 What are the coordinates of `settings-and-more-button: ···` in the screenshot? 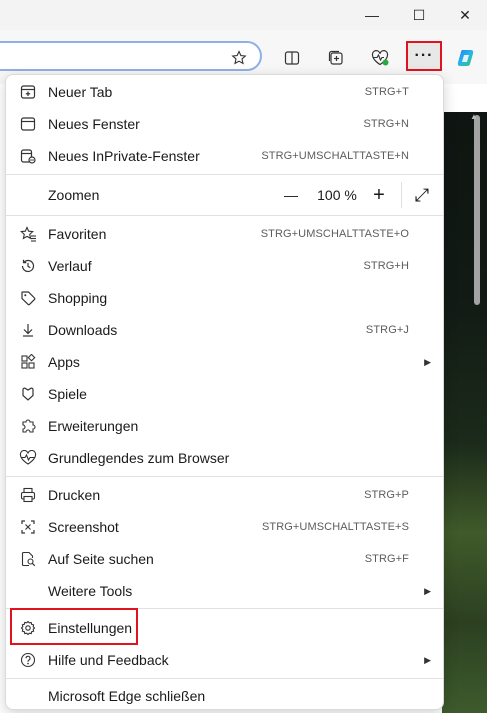 It's located at (424, 56).